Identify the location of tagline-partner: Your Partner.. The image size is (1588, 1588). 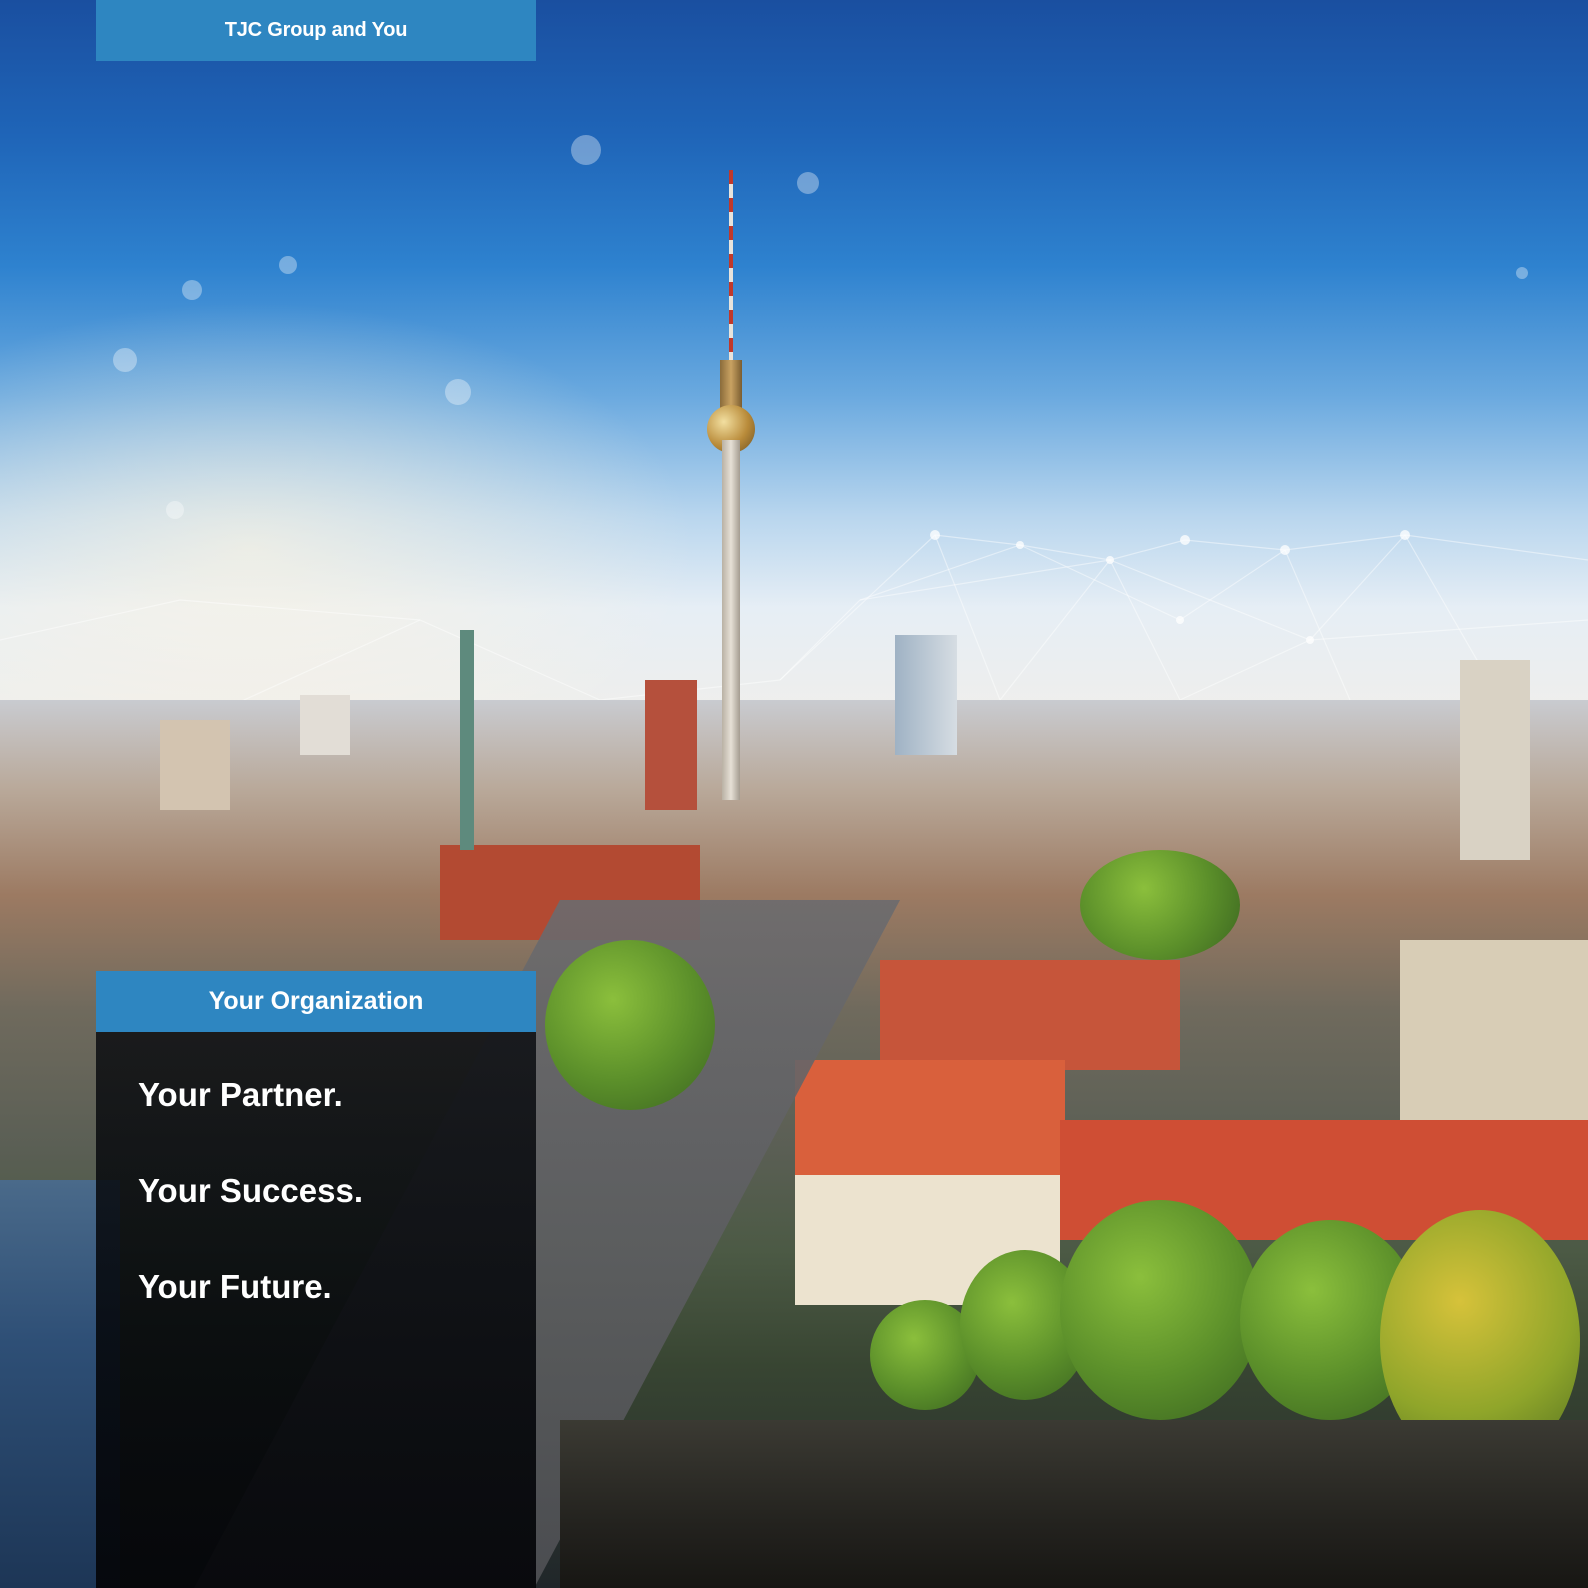
(240, 1094).